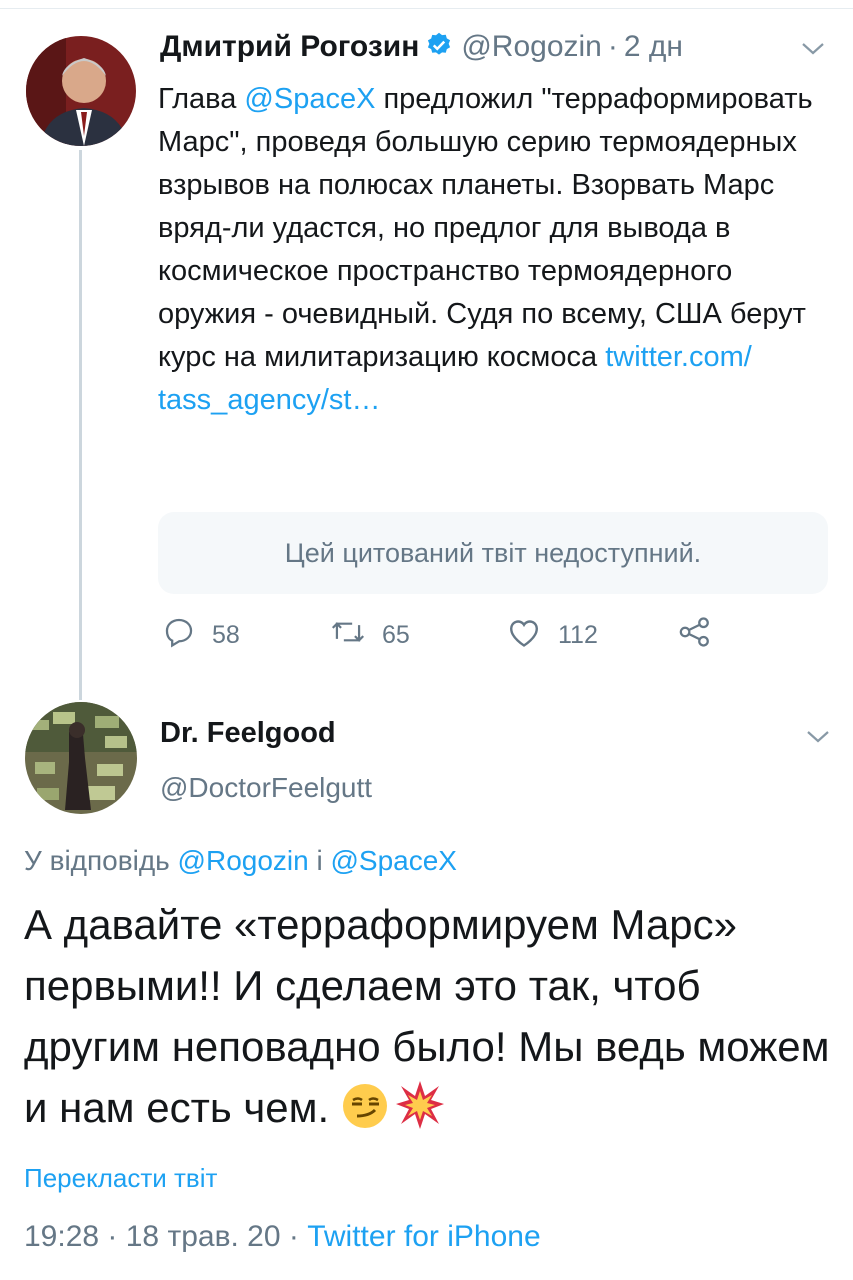  What do you see at coordinates (120, 1178) in the screenshot?
I see `translate-tweet-link: Перекласти твіт` at bounding box center [120, 1178].